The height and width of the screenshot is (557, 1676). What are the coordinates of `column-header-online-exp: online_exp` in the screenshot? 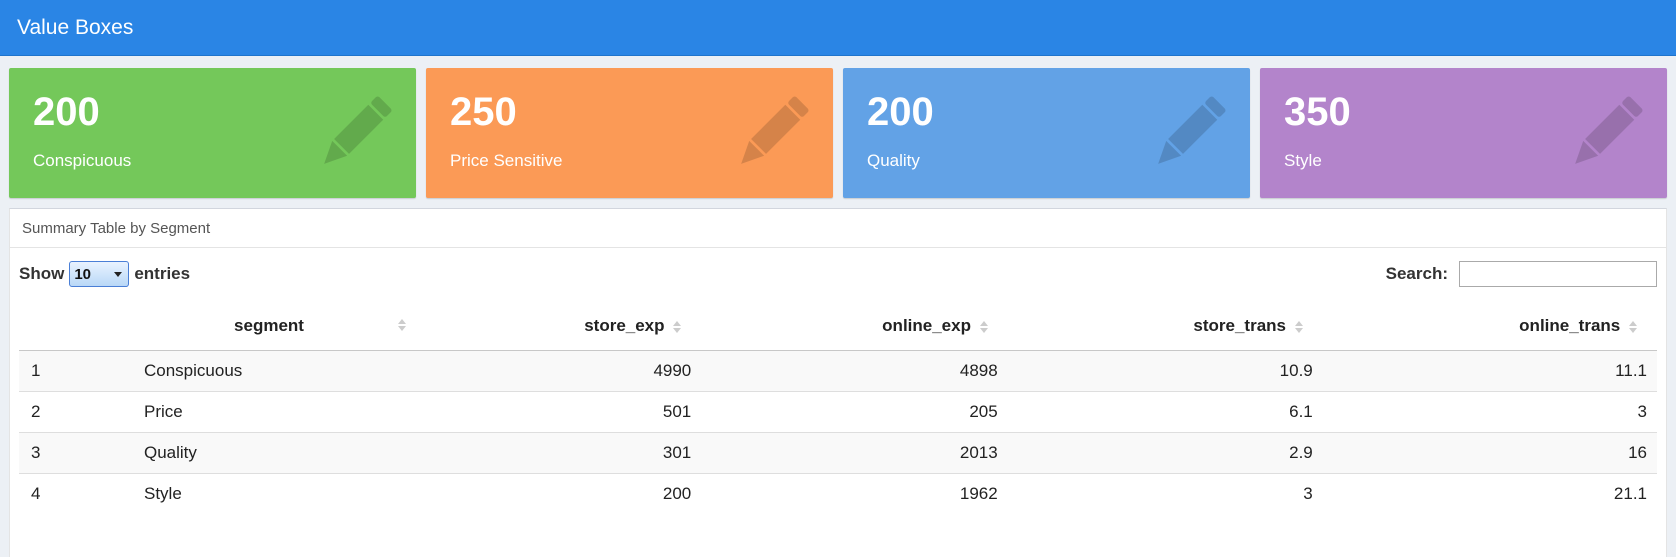 It's located at (854, 326).